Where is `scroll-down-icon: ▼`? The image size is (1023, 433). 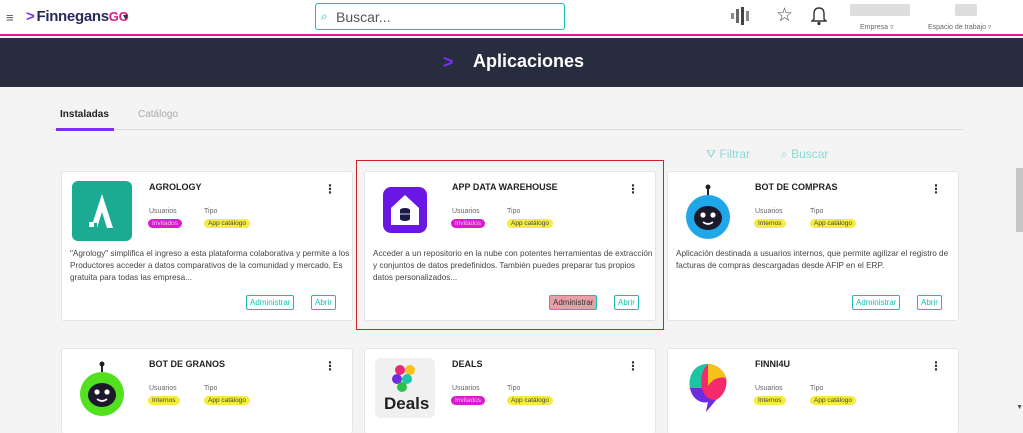 scroll-down-icon: ▼ is located at coordinates (1019, 407).